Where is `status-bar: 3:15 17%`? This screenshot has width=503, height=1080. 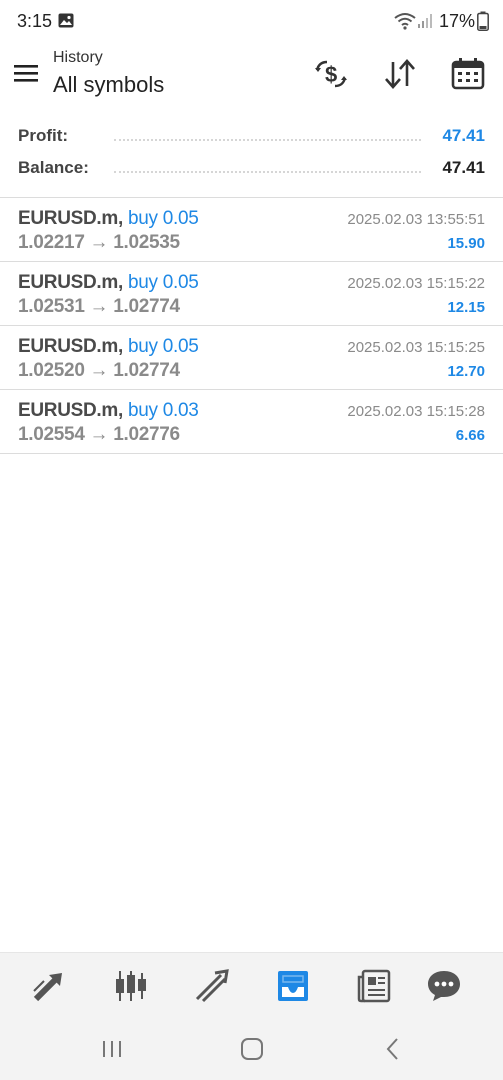
status-bar: 3:15 17% is located at coordinates (251, 22).